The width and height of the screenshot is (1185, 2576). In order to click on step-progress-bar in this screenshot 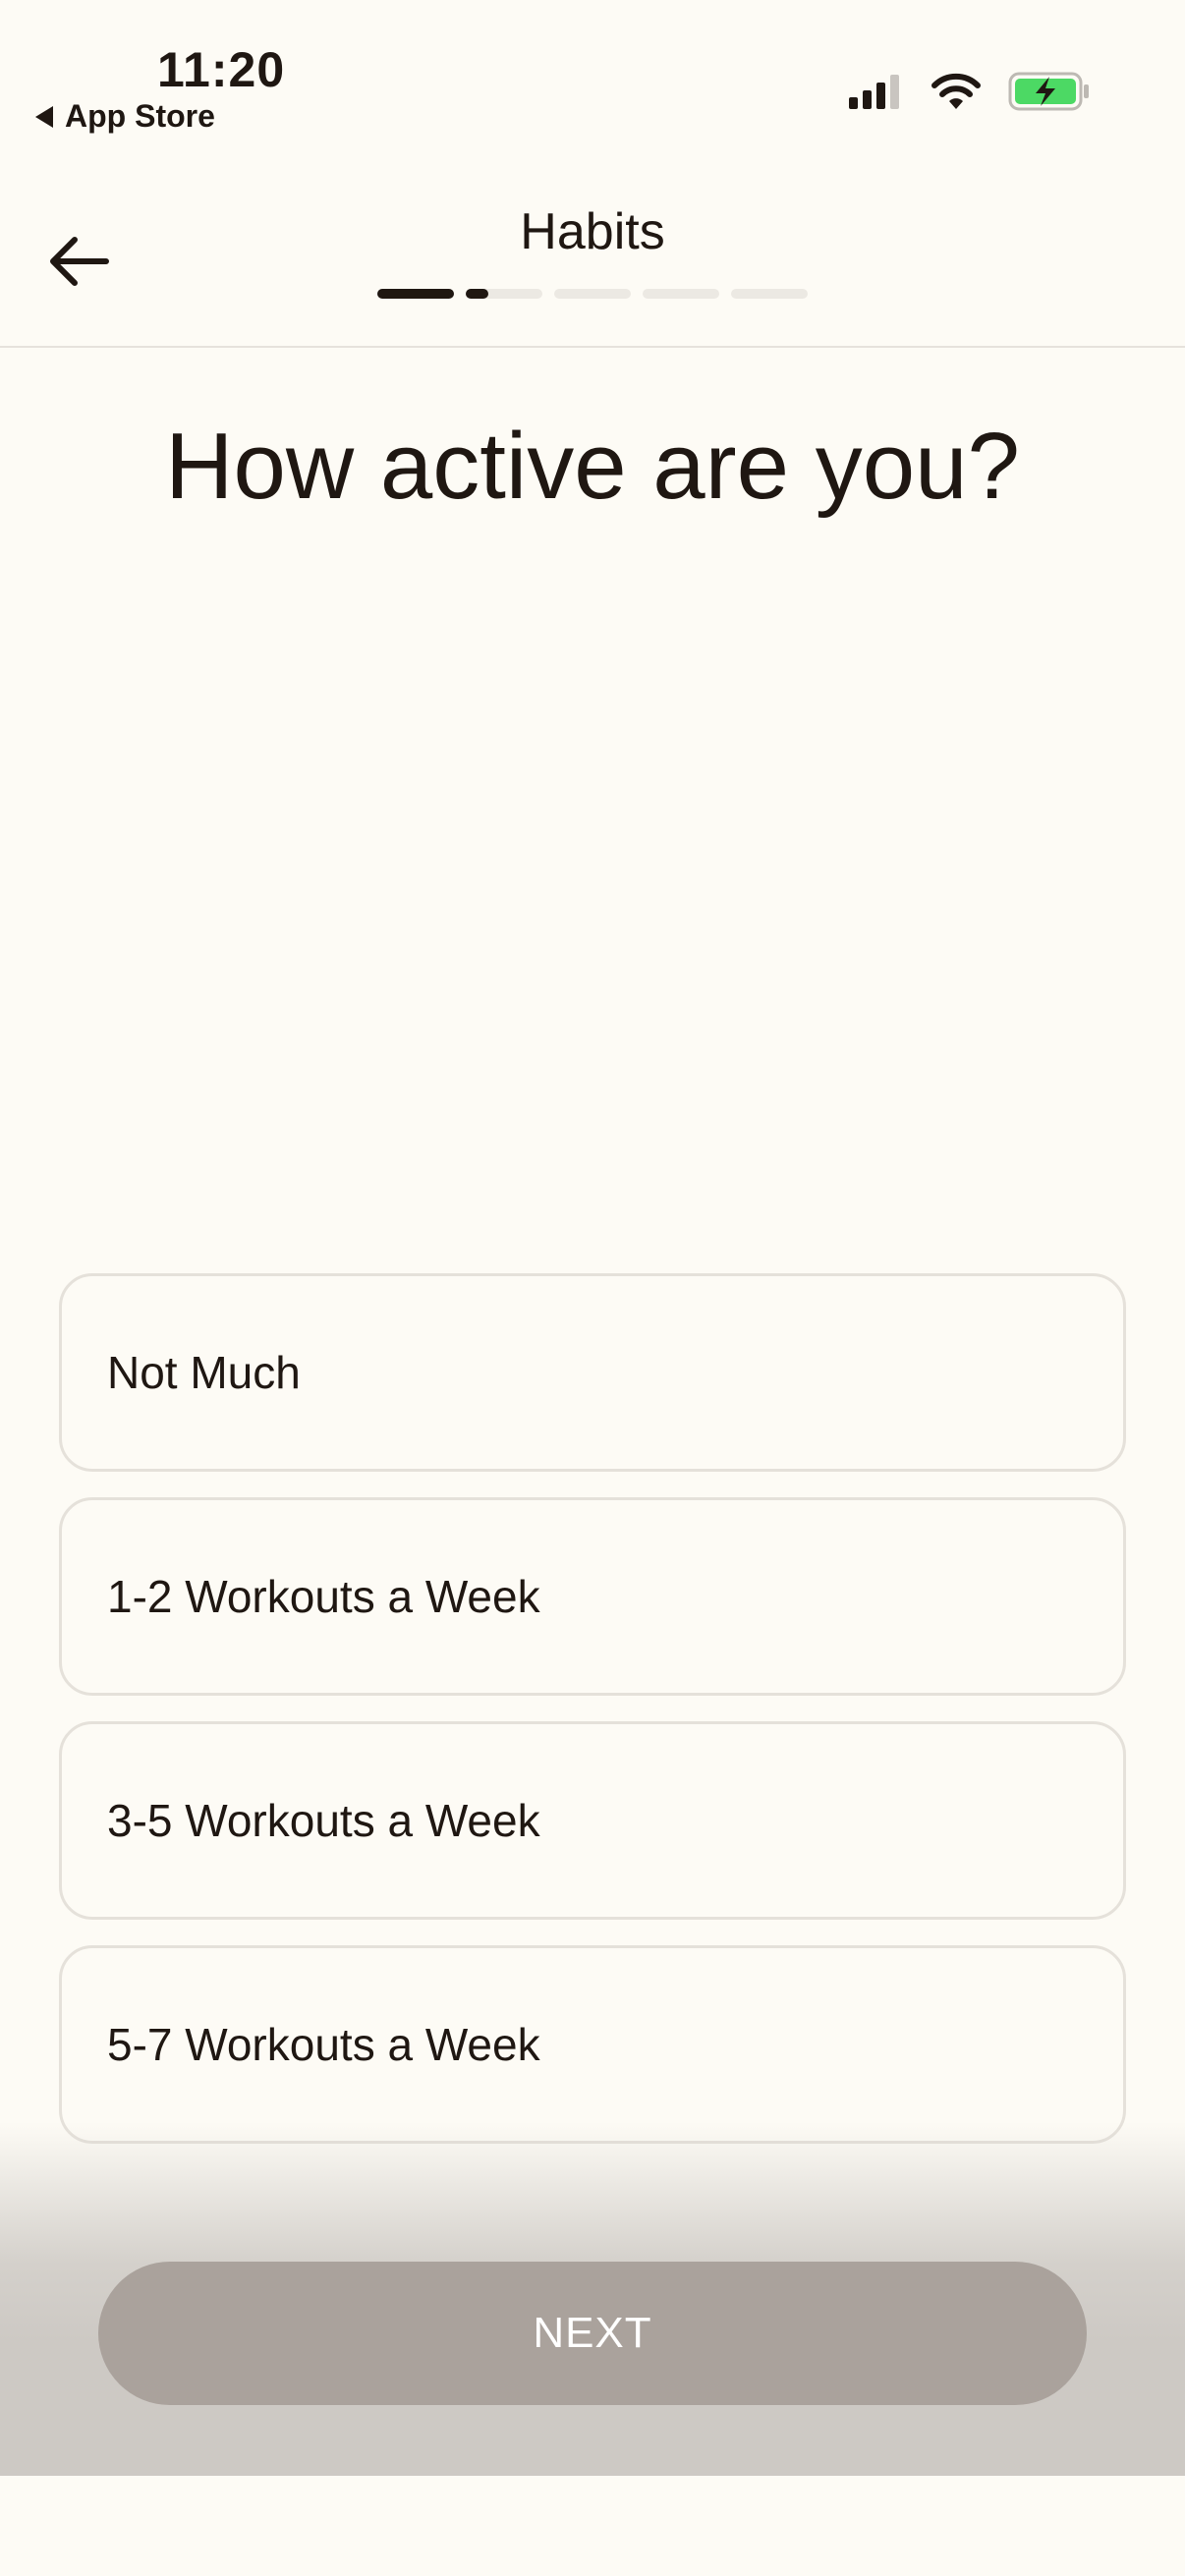, I will do `click(594, 294)`.